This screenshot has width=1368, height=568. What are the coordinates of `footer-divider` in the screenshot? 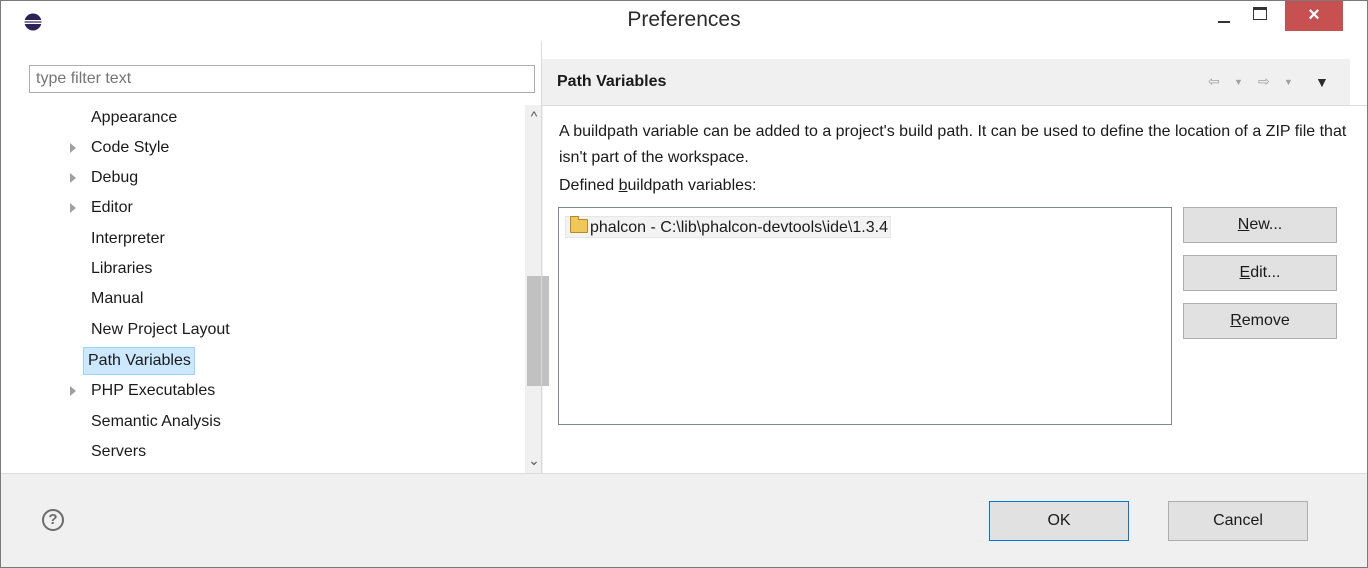 It's located at (684, 473).